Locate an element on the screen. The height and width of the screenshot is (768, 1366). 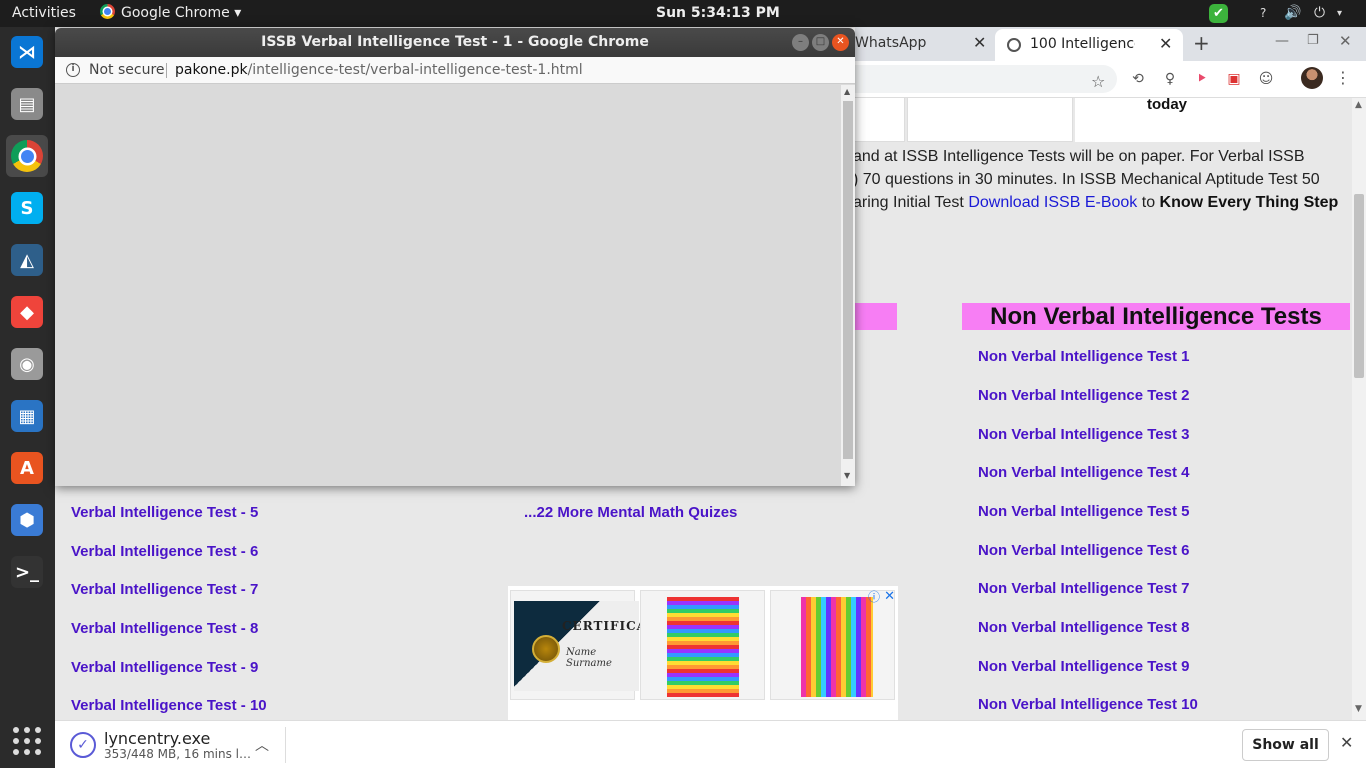
non-verbal-test-link: Non Verbal Intelligence Test 3 is located at coordinates (1083, 434).